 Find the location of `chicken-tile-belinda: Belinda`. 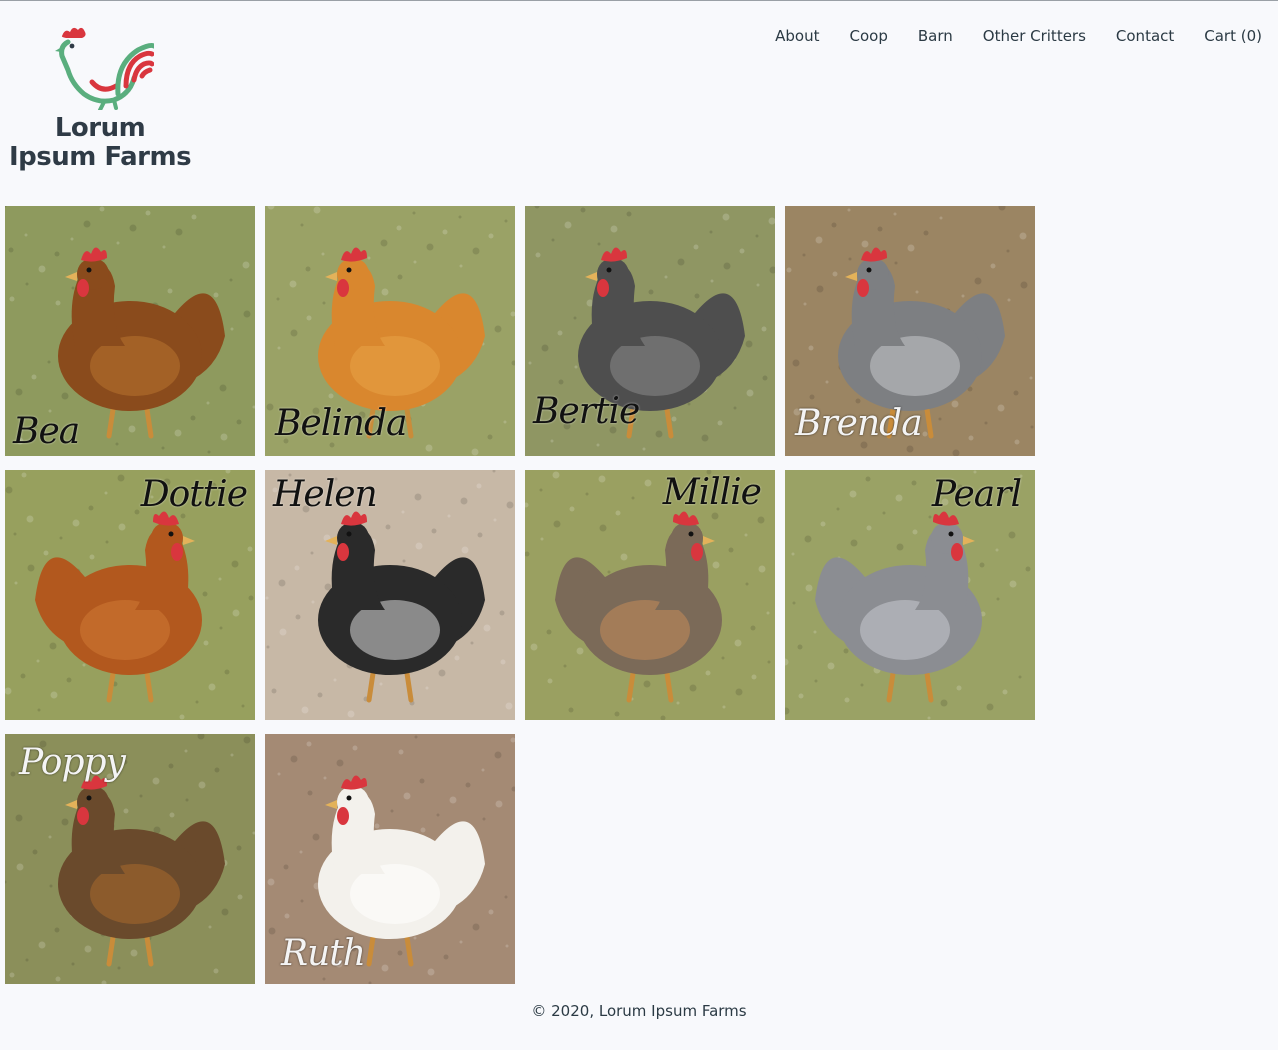

chicken-tile-belinda: Belinda is located at coordinates (390, 331).